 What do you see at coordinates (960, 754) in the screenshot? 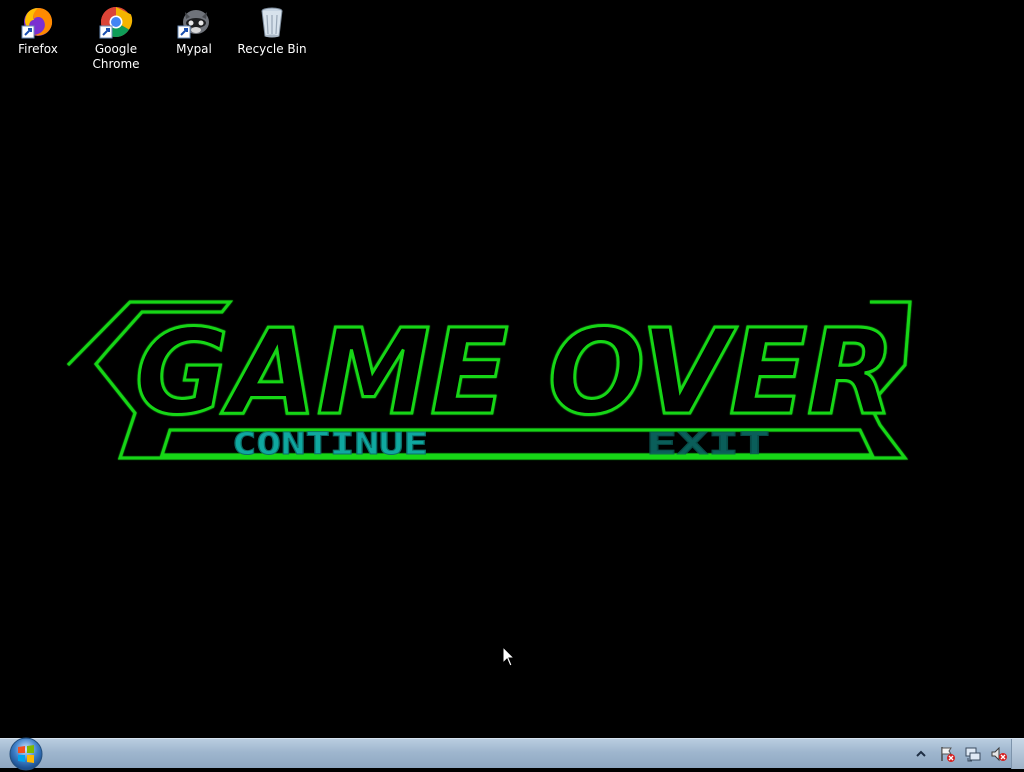
I see `system-tray` at bounding box center [960, 754].